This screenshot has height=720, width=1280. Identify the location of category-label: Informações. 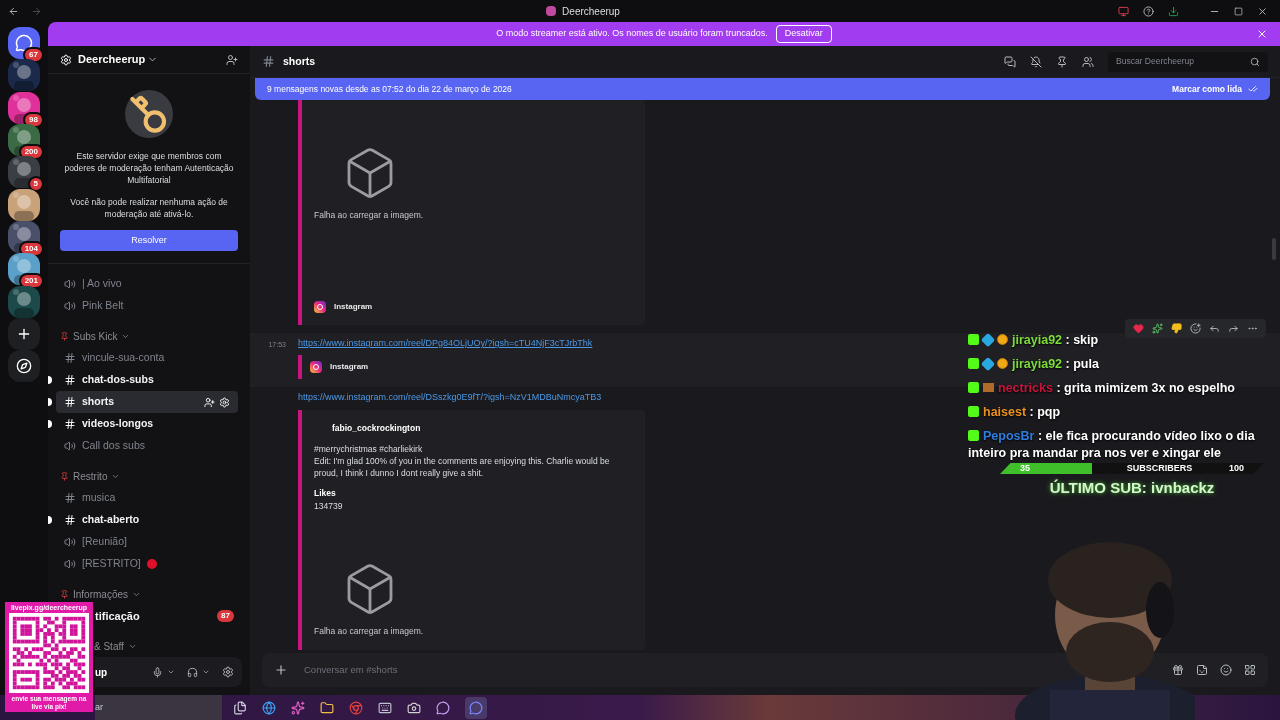
(101, 594).